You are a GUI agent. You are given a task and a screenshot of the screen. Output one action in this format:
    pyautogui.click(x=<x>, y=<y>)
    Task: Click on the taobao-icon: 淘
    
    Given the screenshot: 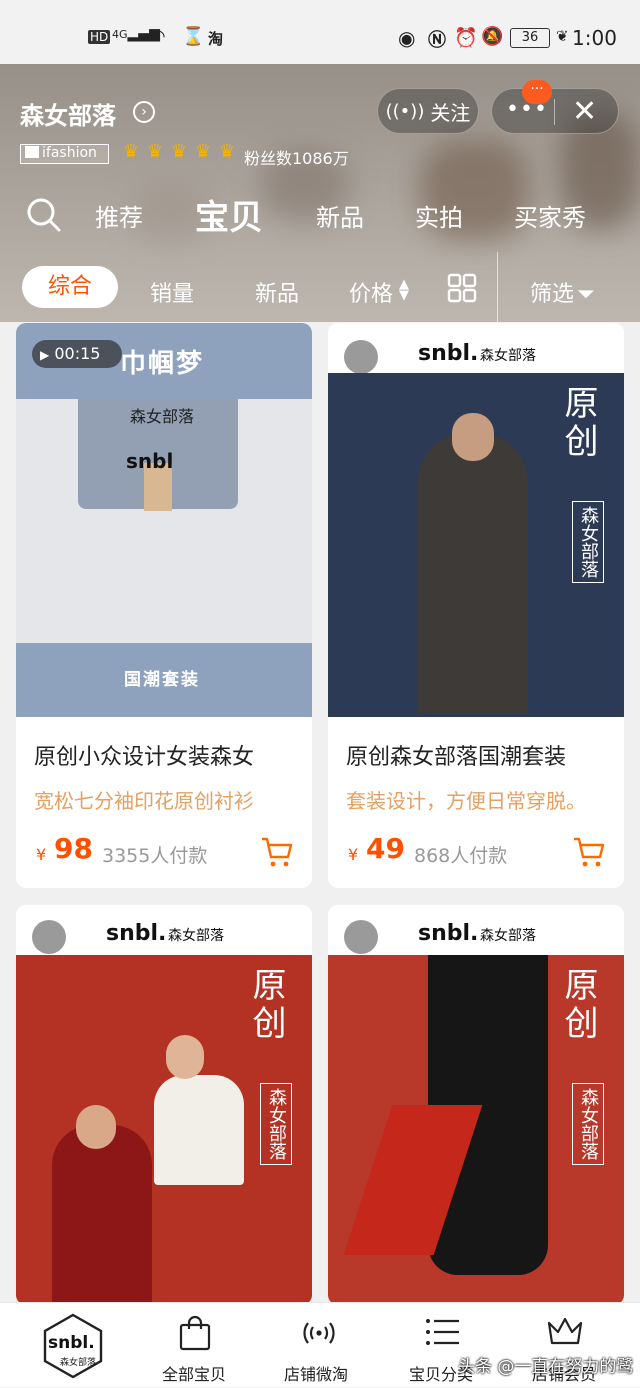 What is the action you would take?
    pyautogui.click(x=216, y=39)
    